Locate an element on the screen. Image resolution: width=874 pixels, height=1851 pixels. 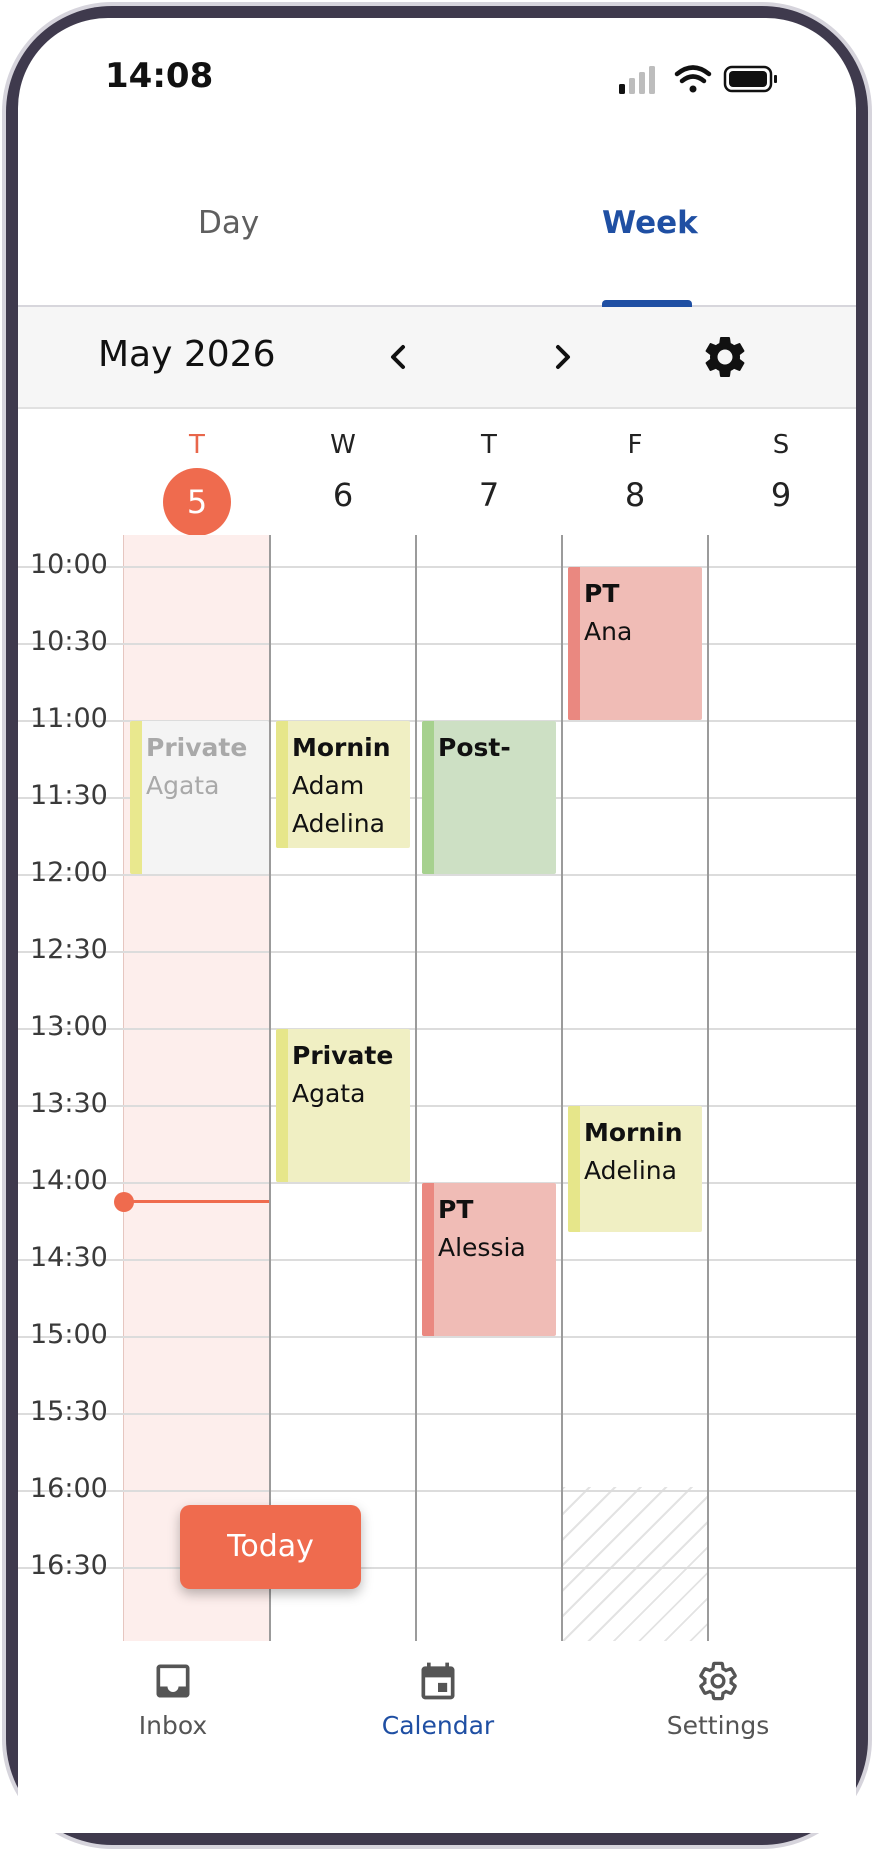
time-label: 11:30 is located at coordinates (69, 795).